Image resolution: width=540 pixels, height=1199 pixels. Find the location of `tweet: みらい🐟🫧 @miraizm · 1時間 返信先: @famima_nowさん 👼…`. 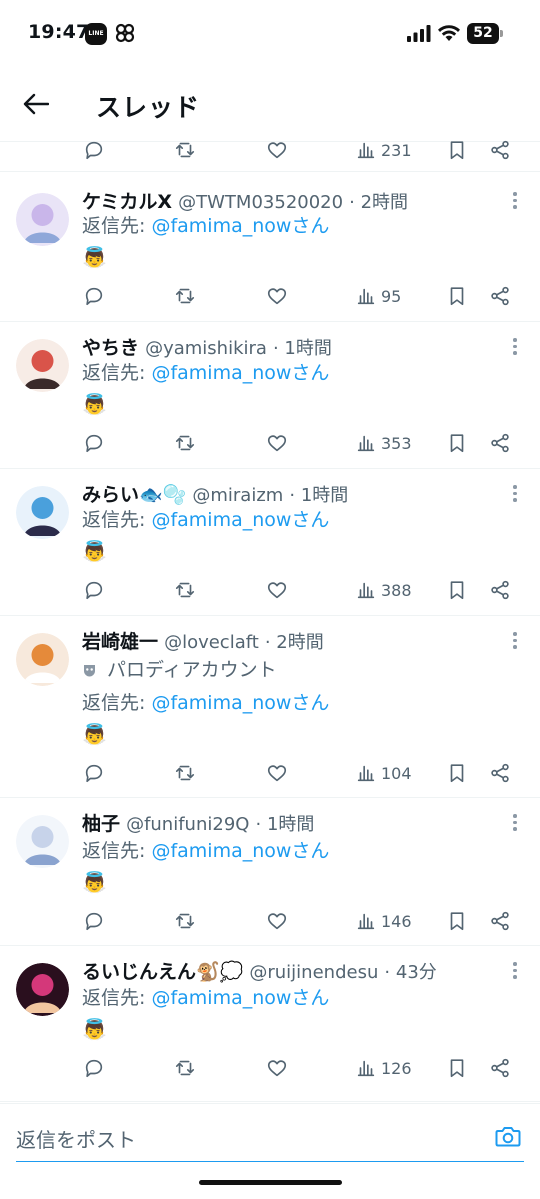

tweet: みらい🐟🫧 @miraizm · 1時間 返信先: @famima_nowさん 👼… is located at coordinates (270, 543).